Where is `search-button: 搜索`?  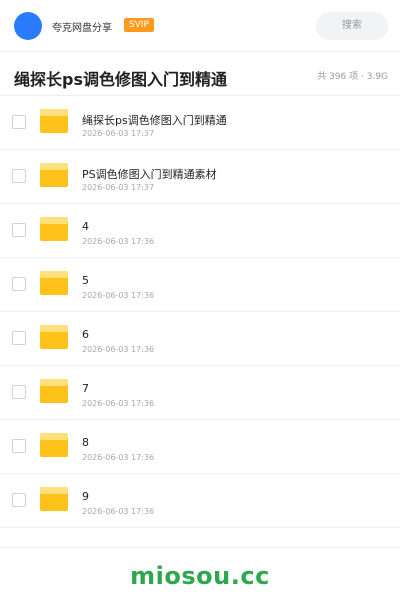
search-button: 搜索 is located at coordinates (352, 26).